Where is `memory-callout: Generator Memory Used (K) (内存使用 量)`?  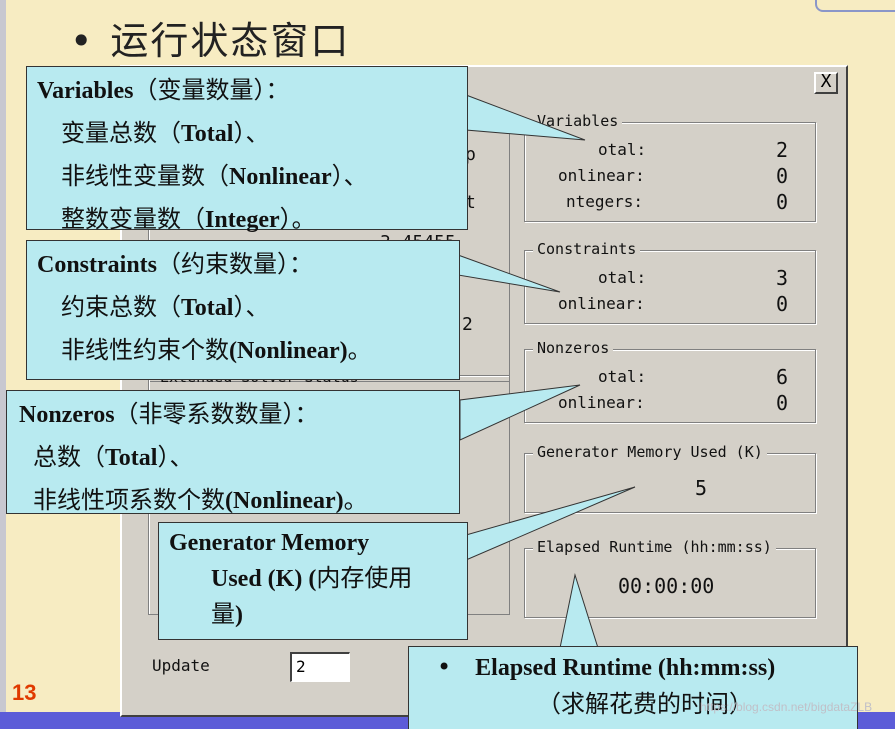
memory-callout: Generator Memory Used (K) (内存使用 量) is located at coordinates (313, 581).